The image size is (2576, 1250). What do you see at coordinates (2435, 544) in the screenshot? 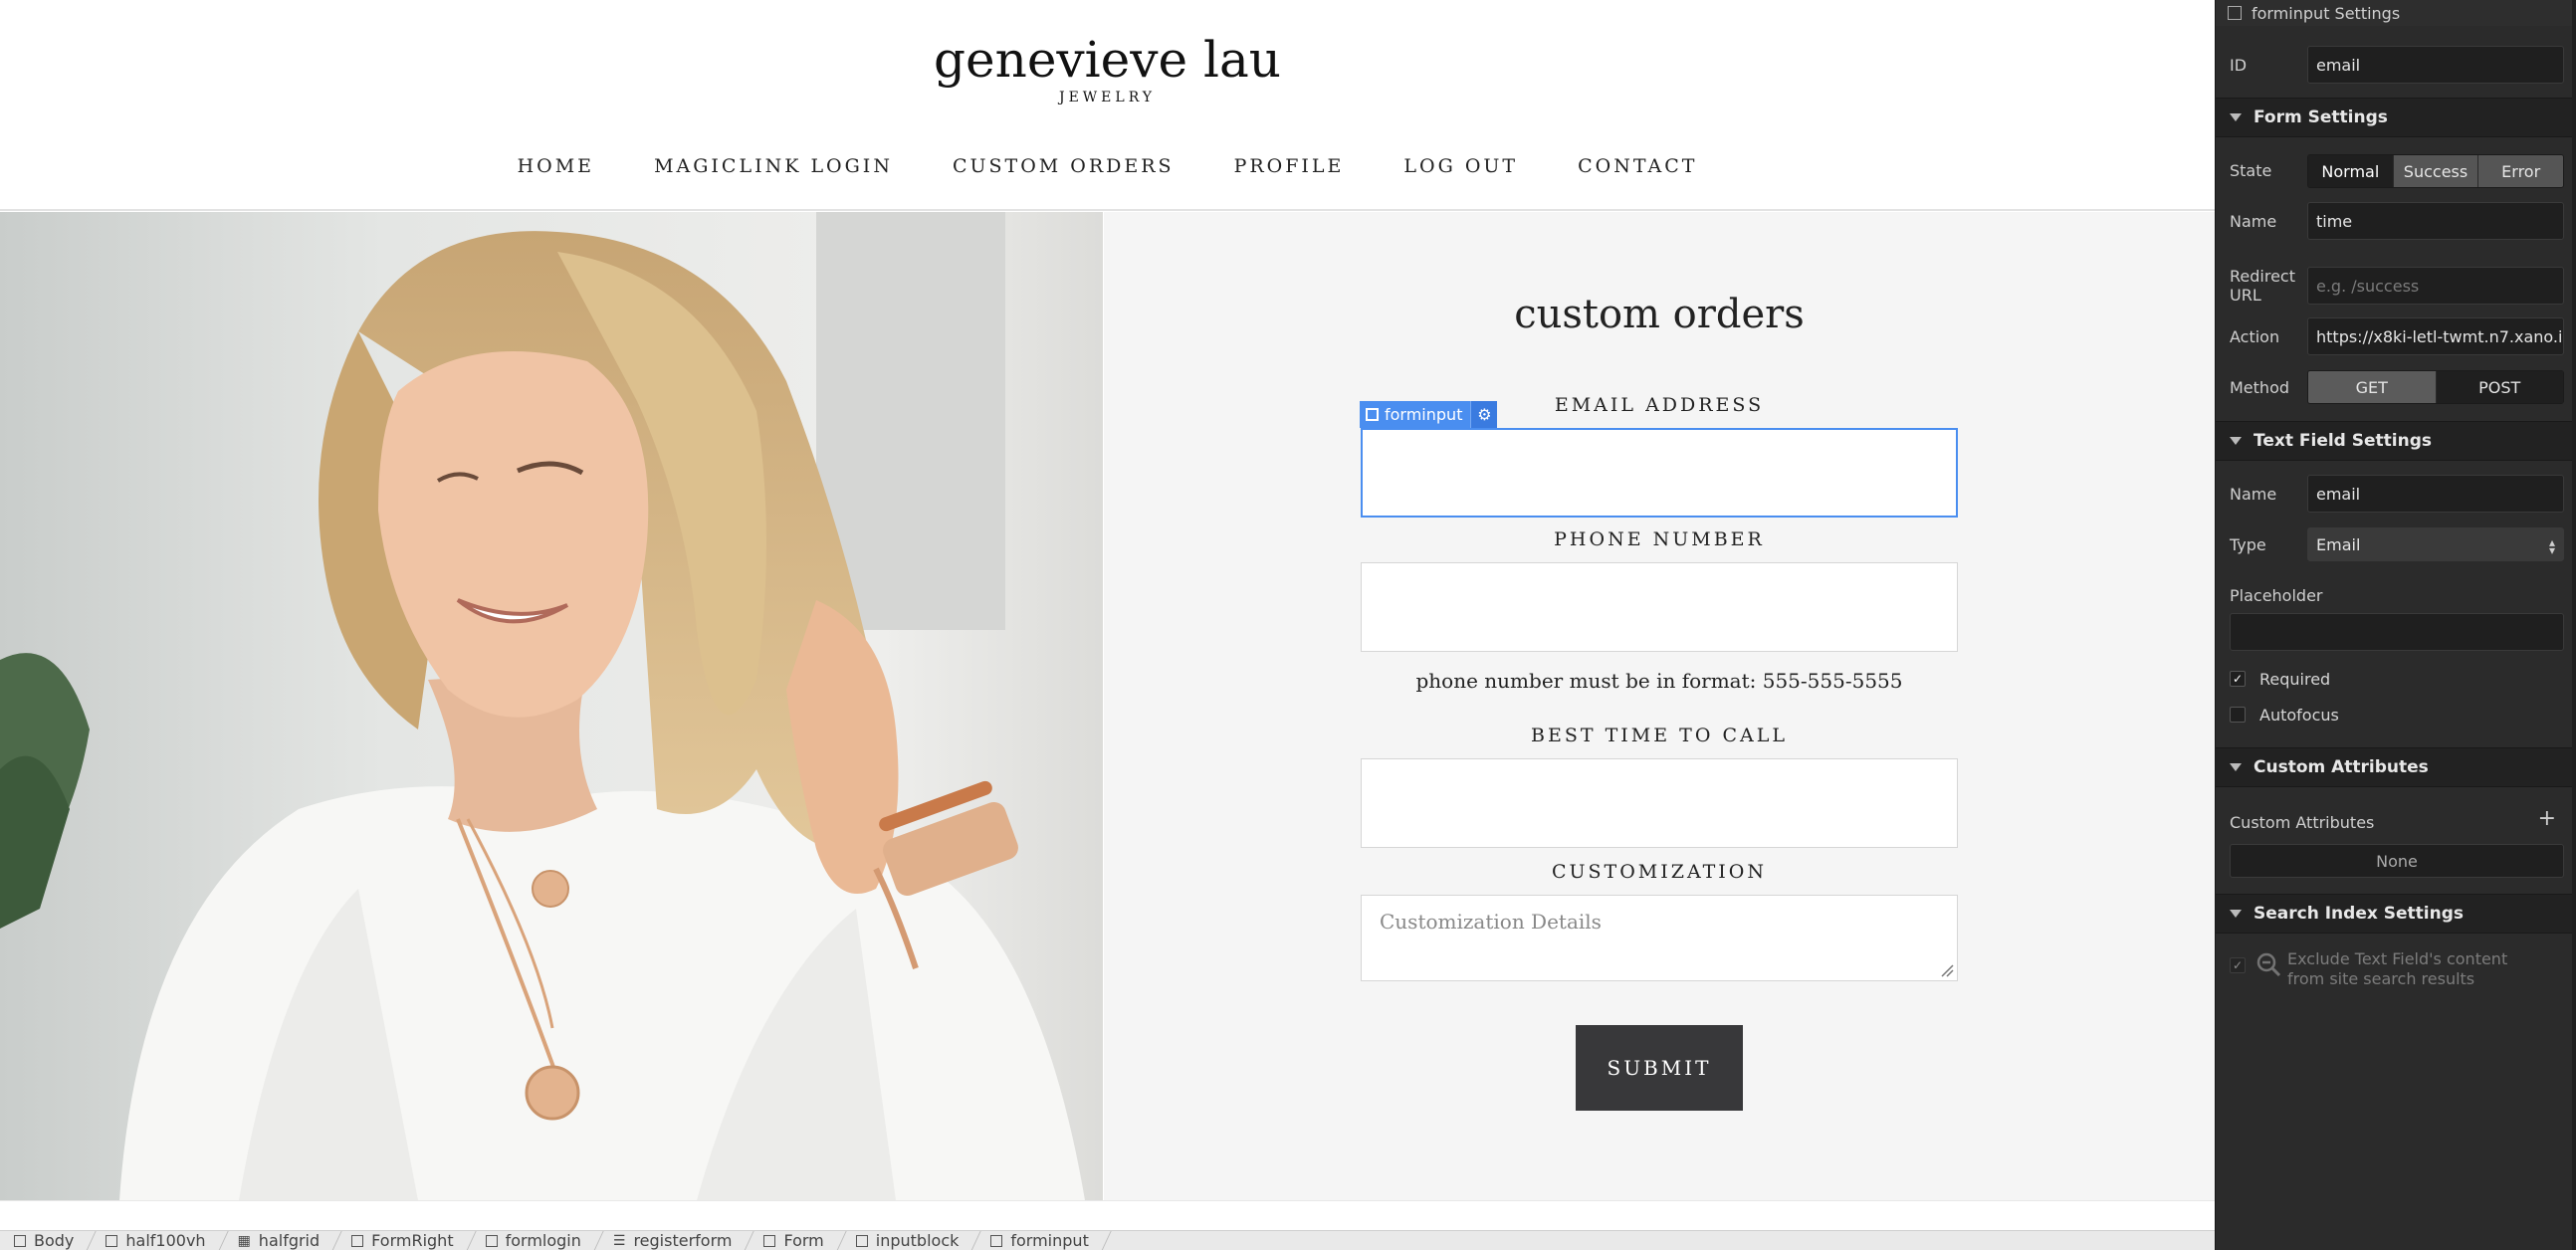
I see `type-select: Email ▴ ▾` at bounding box center [2435, 544].